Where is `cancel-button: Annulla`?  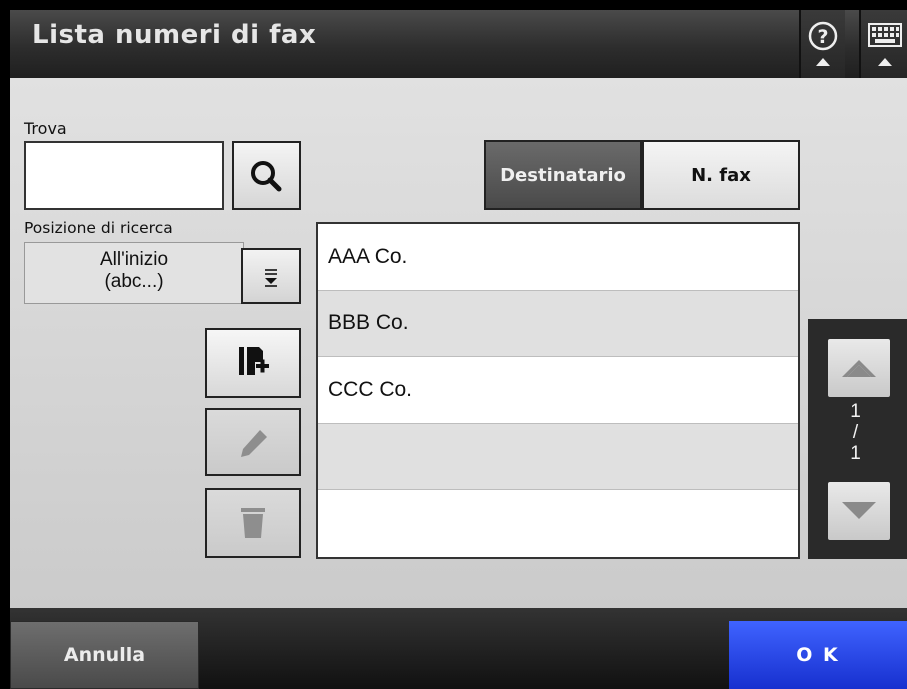
cancel-button: Annulla is located at coordinates (104, 655).